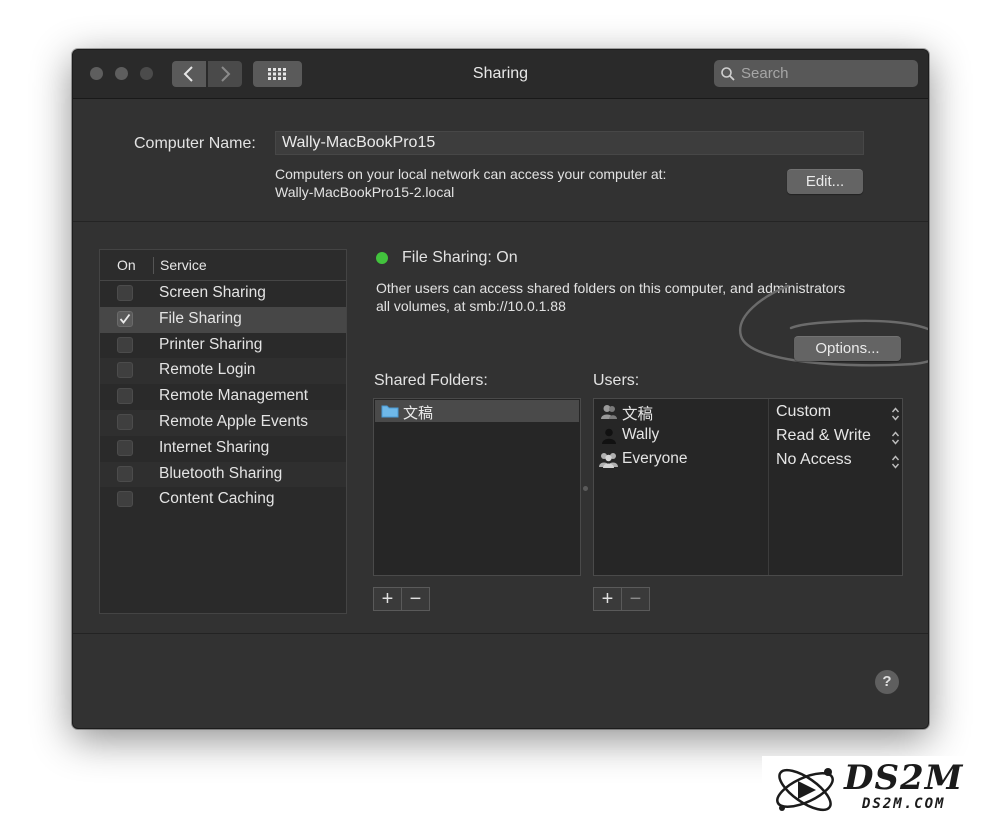 This screenshot has width=1000, height=823. What do you see at coordinates (195, 143) in the screenshot?
I see `computer-name-label: Computer Name:` at bounding box center [195, 143].